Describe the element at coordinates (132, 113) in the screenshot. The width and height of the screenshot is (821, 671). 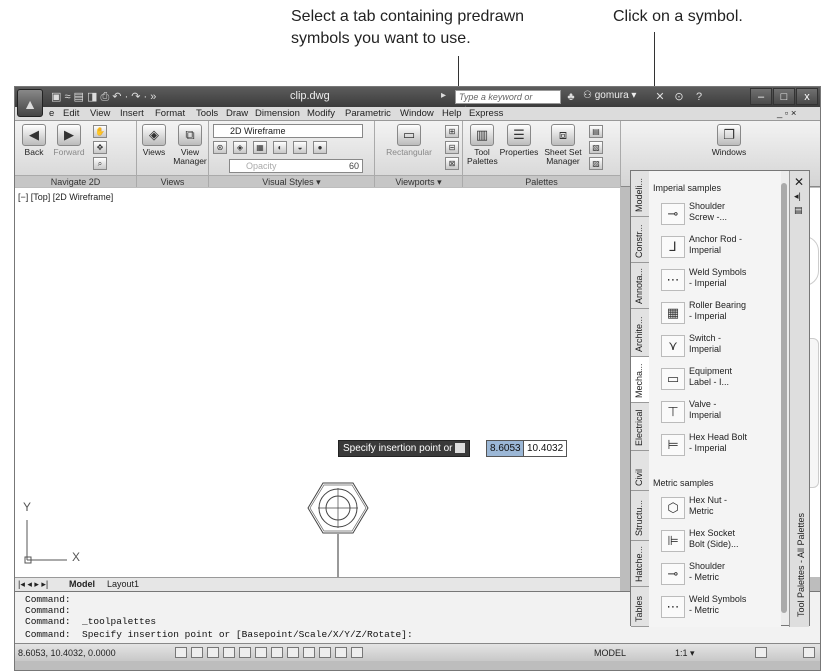
I see `menu-insert: Insert` at that location.